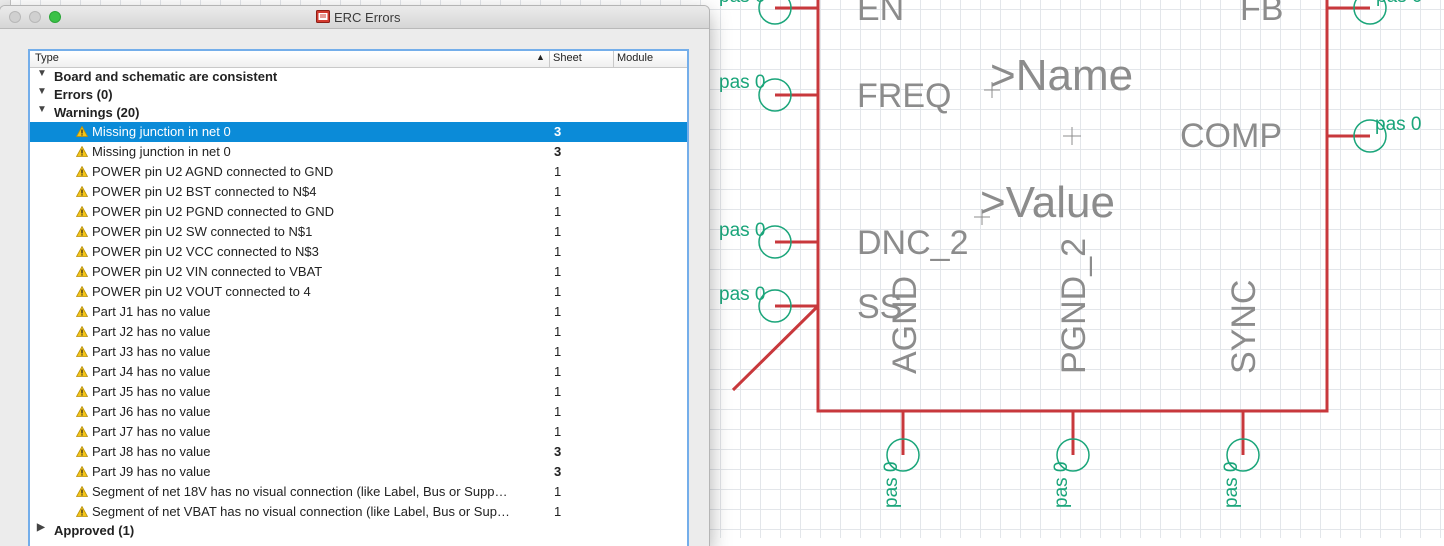 This screenshot has width=1444, height=546. I want to click on warning-row: Part J8 has no value 3, so click(358, 452).